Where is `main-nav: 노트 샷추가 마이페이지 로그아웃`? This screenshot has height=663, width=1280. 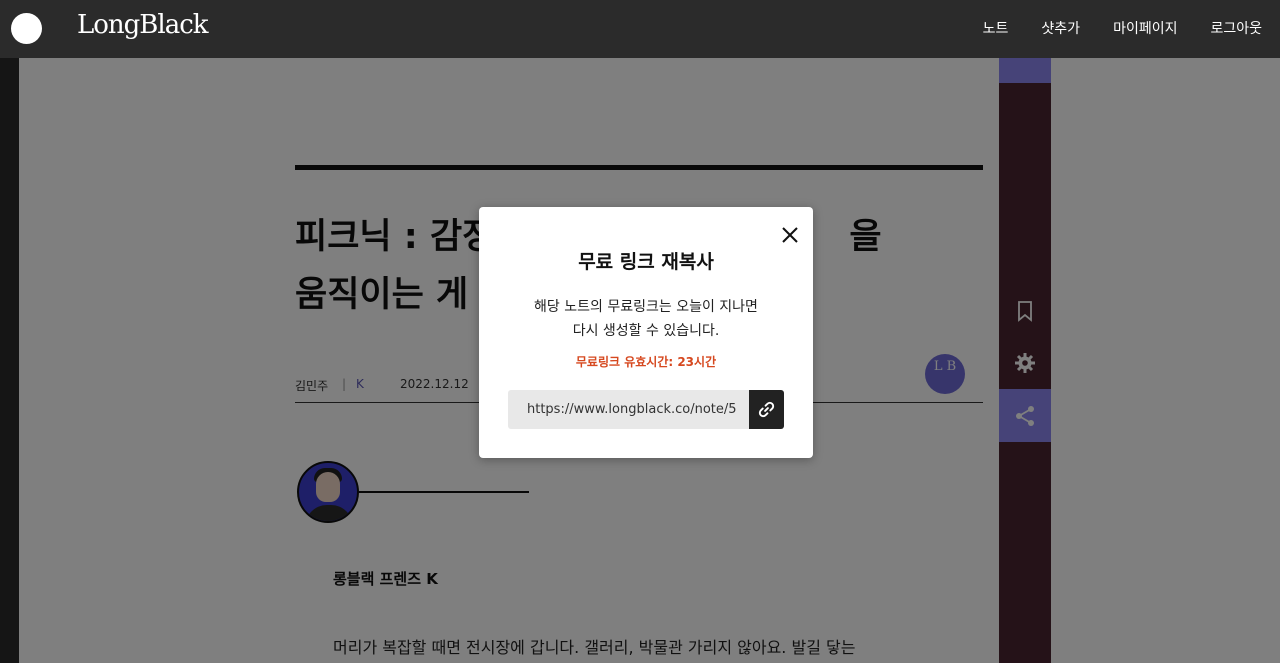
main-nav: 노트 샷추가 마이페이지 로그아웃 is located at coordinates (1122, 28).